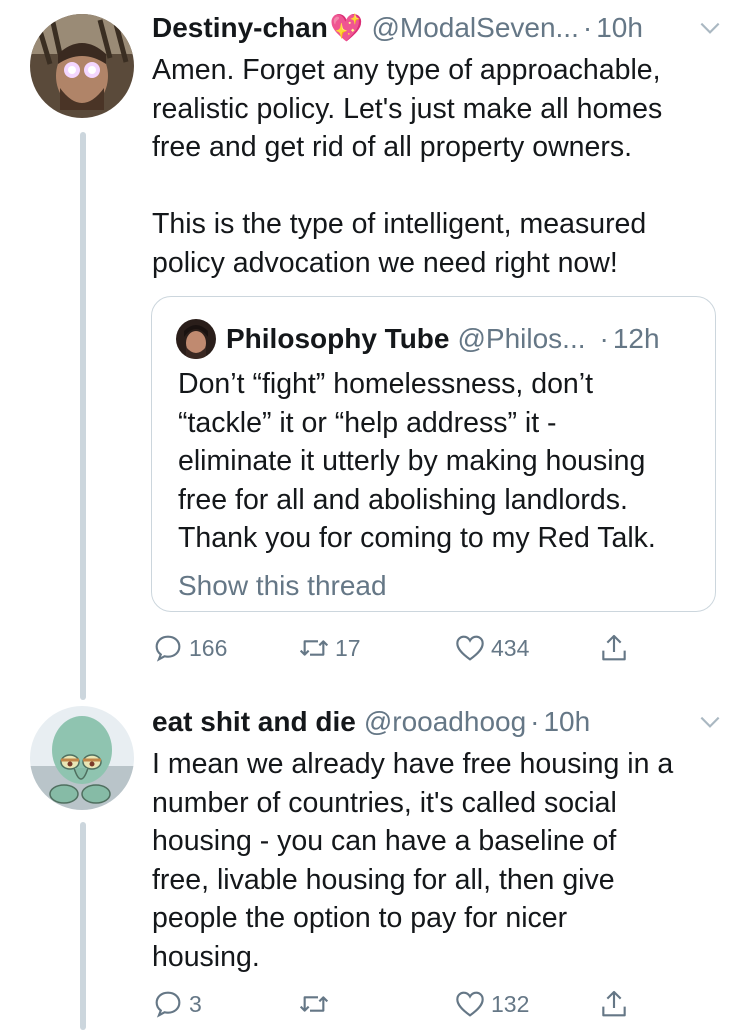  Describe the element at coordinates (402, 1004) in the screenshot. I see `tweet-actions: 3 132` at that location.